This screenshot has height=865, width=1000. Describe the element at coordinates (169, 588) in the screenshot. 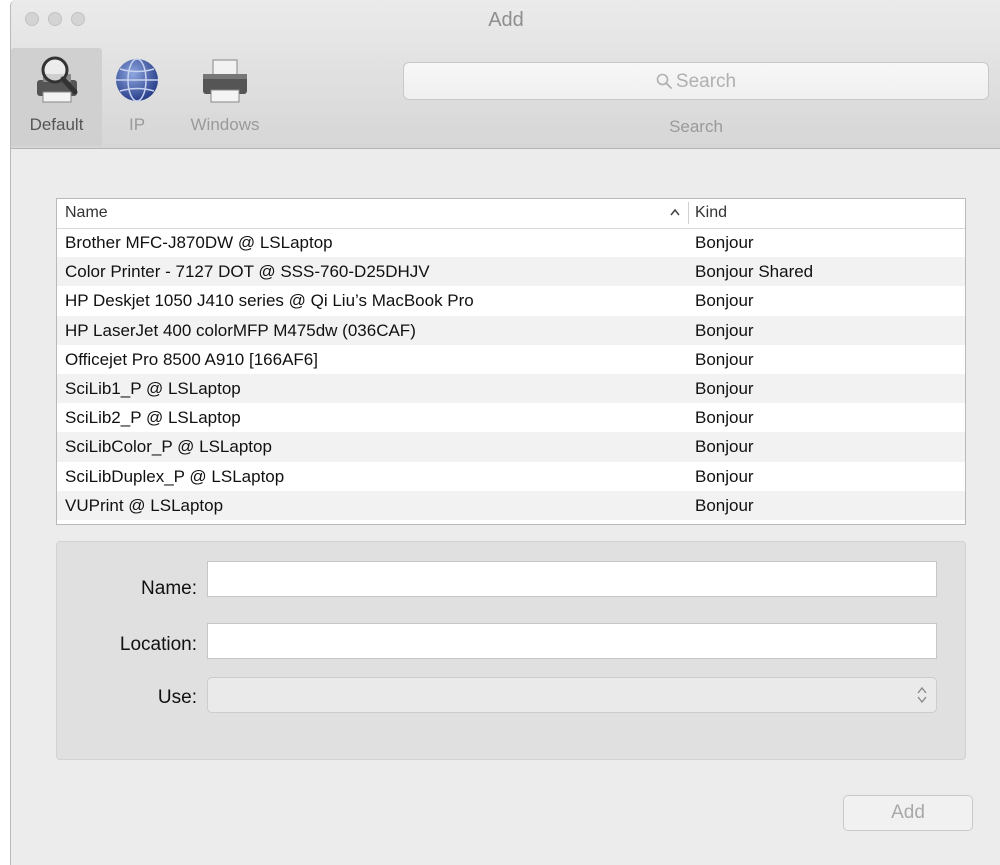

I see `name-label: Name:` at that location.